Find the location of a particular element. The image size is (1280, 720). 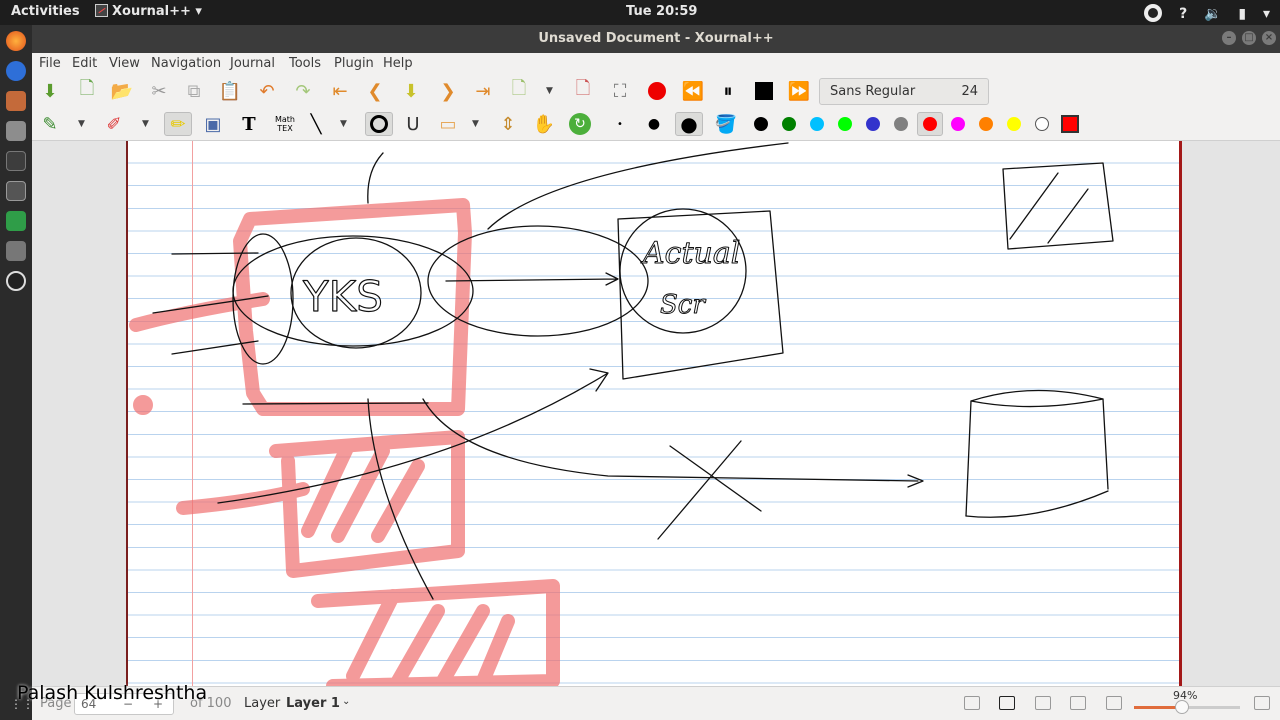

custom-color-icon is located at coordinates (1070, 124).